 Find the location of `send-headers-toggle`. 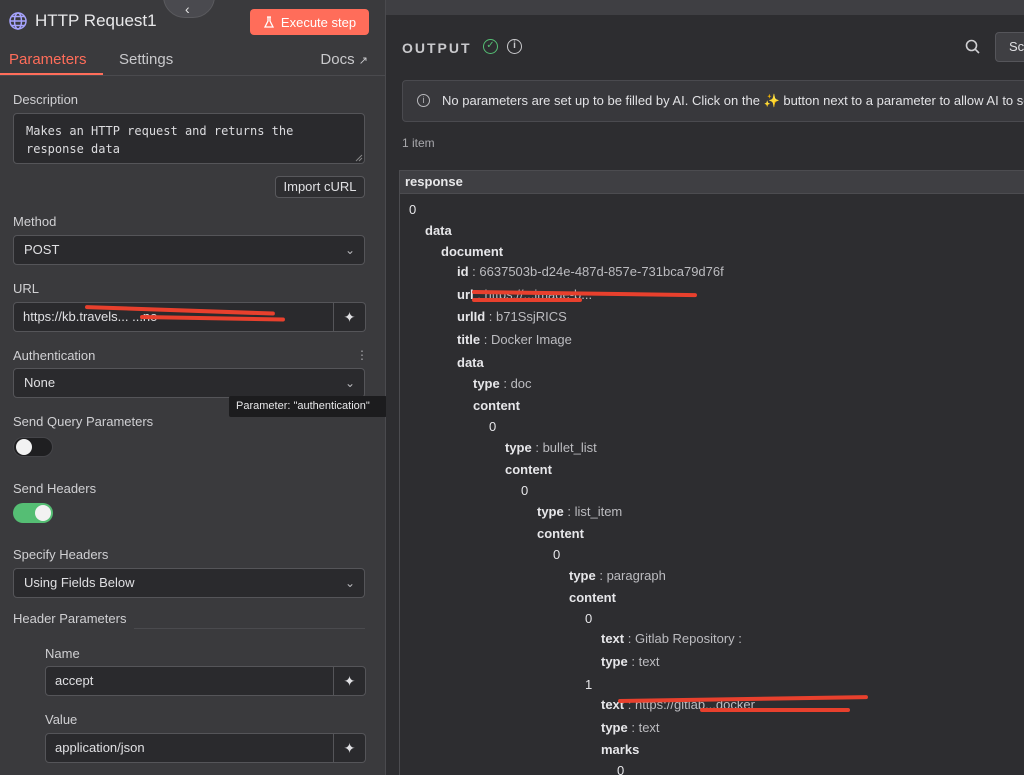

send-headers-toggle is located at coordinates (33, 513).